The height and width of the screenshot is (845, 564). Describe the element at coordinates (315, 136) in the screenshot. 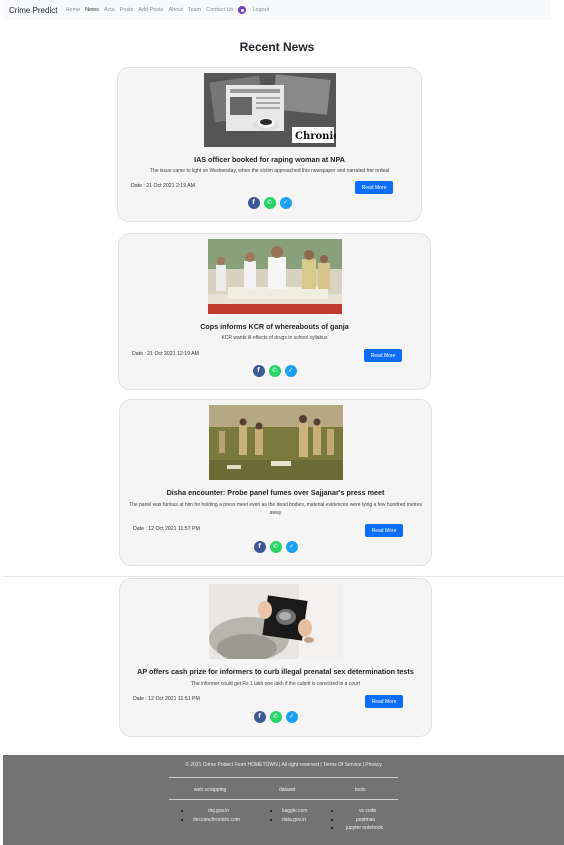

I see `chronicle-logo-text: Chronicle` at that location.